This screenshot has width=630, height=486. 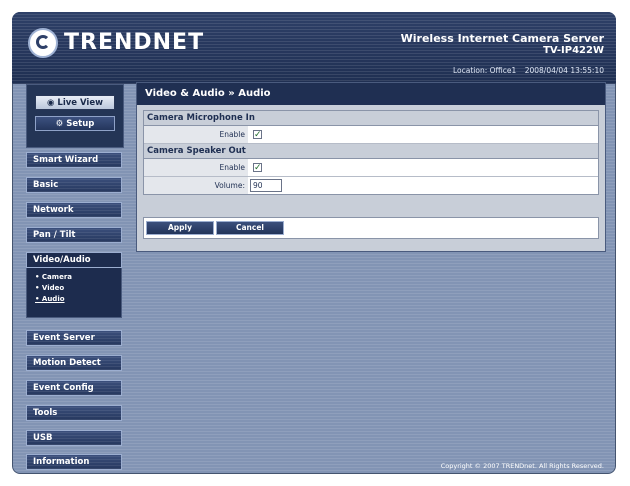 I want to click on setup-button: ⚙ Setup, so click(x=75, y=123).